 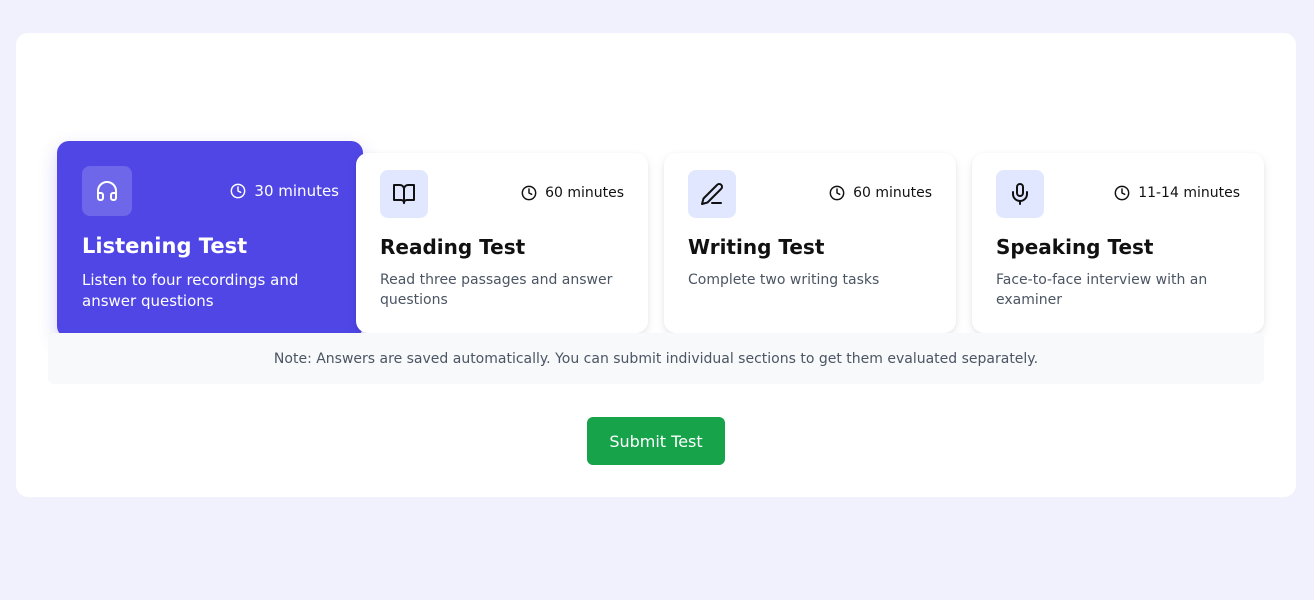 What do you see at coordinates (1189, 193) in the screenshot?
I see `duration-text: 11-14 minutes` at bounding box center [1189, 193].